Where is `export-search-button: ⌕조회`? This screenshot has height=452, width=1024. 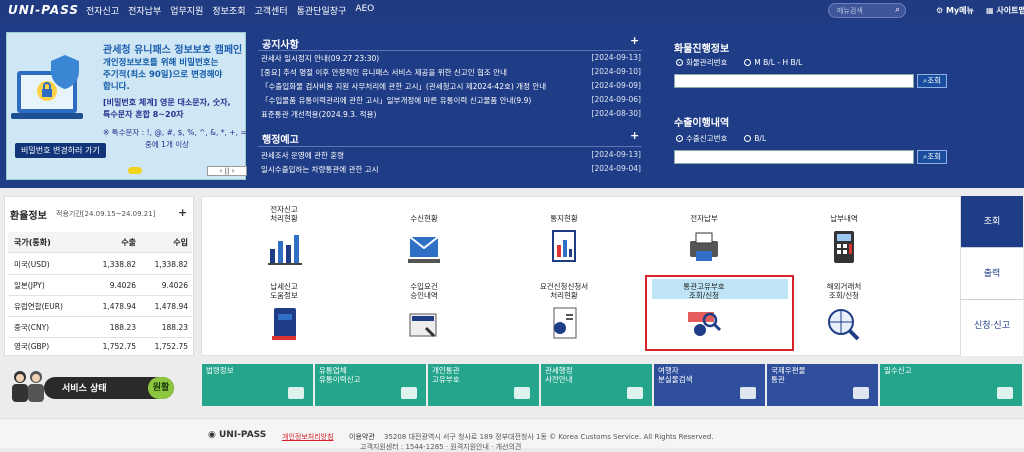 export-search-button: ⌕조회 is located at coordinates (932, 157).